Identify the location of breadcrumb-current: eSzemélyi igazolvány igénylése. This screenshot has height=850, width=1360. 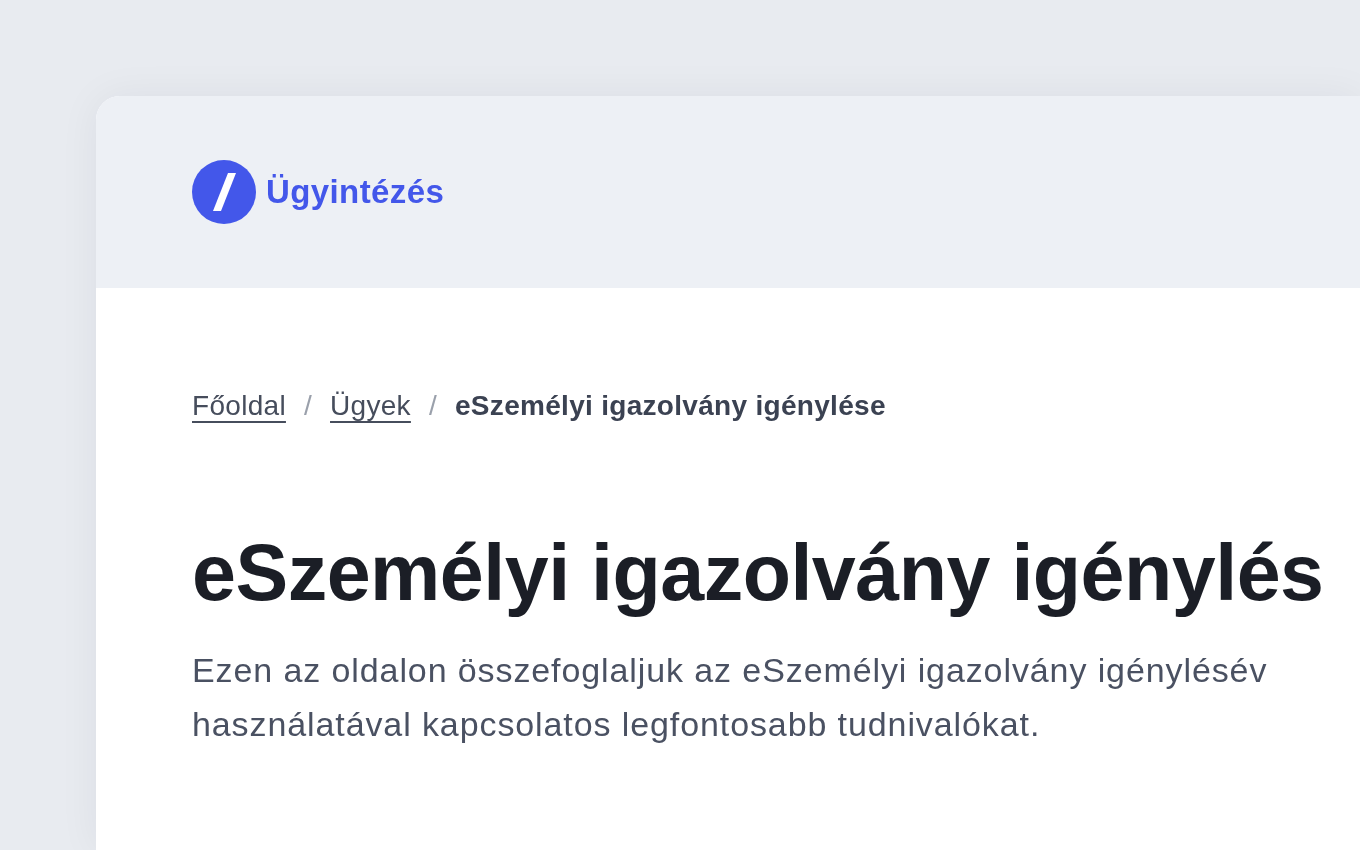
(670, 406).